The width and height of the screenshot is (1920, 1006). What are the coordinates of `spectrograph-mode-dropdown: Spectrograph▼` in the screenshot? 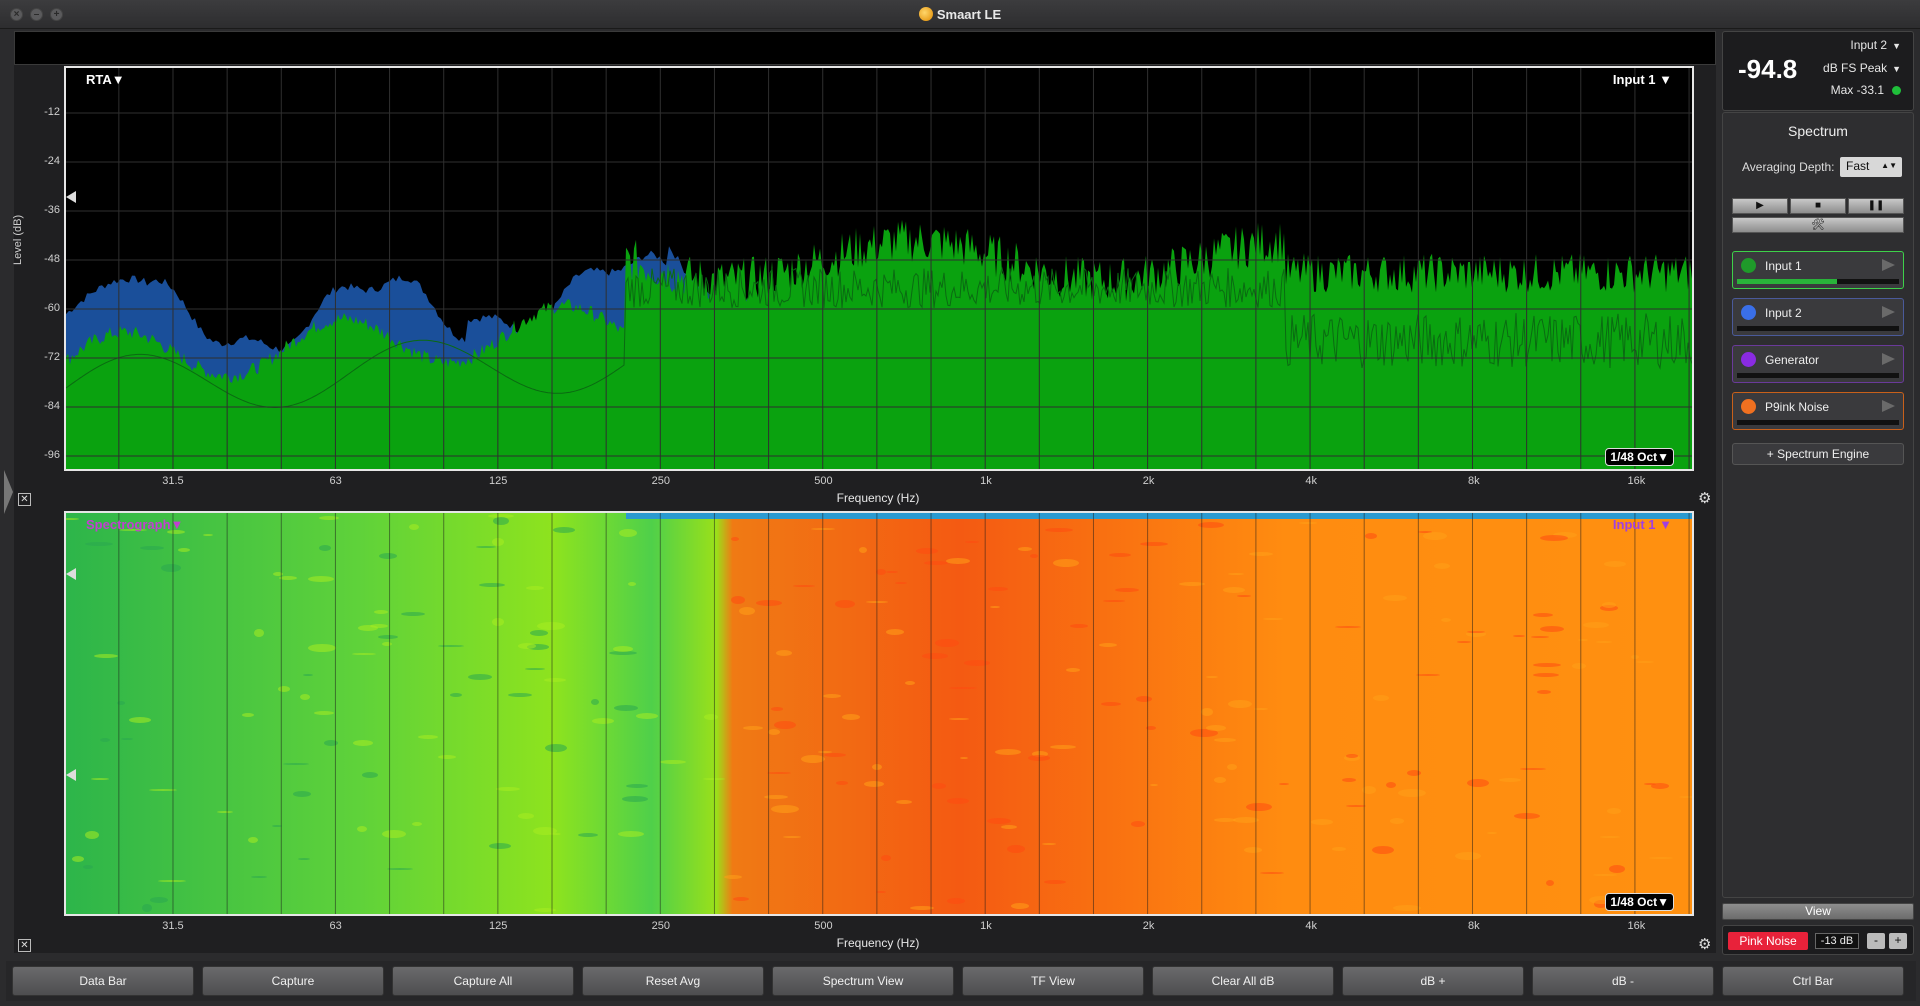 It's located at (134, 524).